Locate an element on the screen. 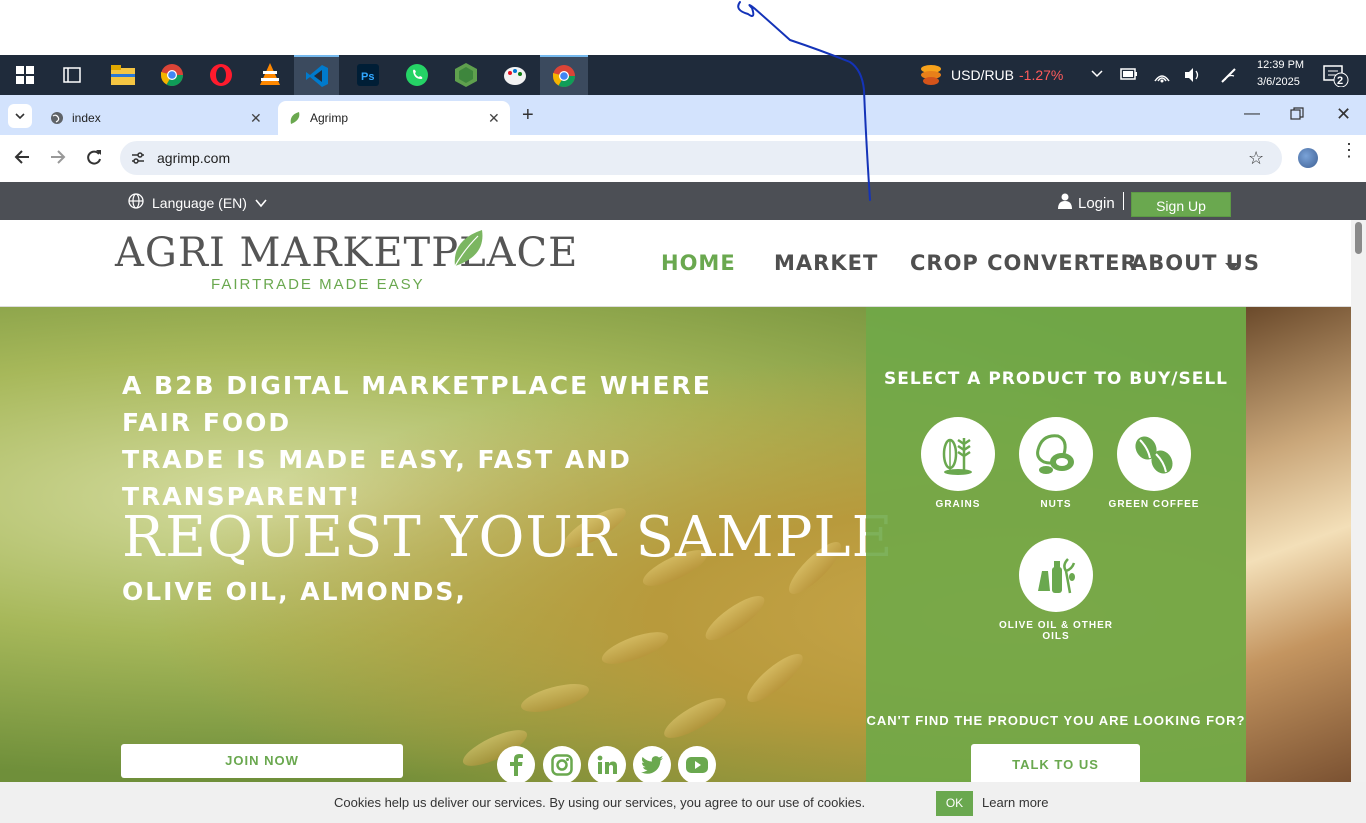  nav-market: MARKET is located at coordinates (826, 263).